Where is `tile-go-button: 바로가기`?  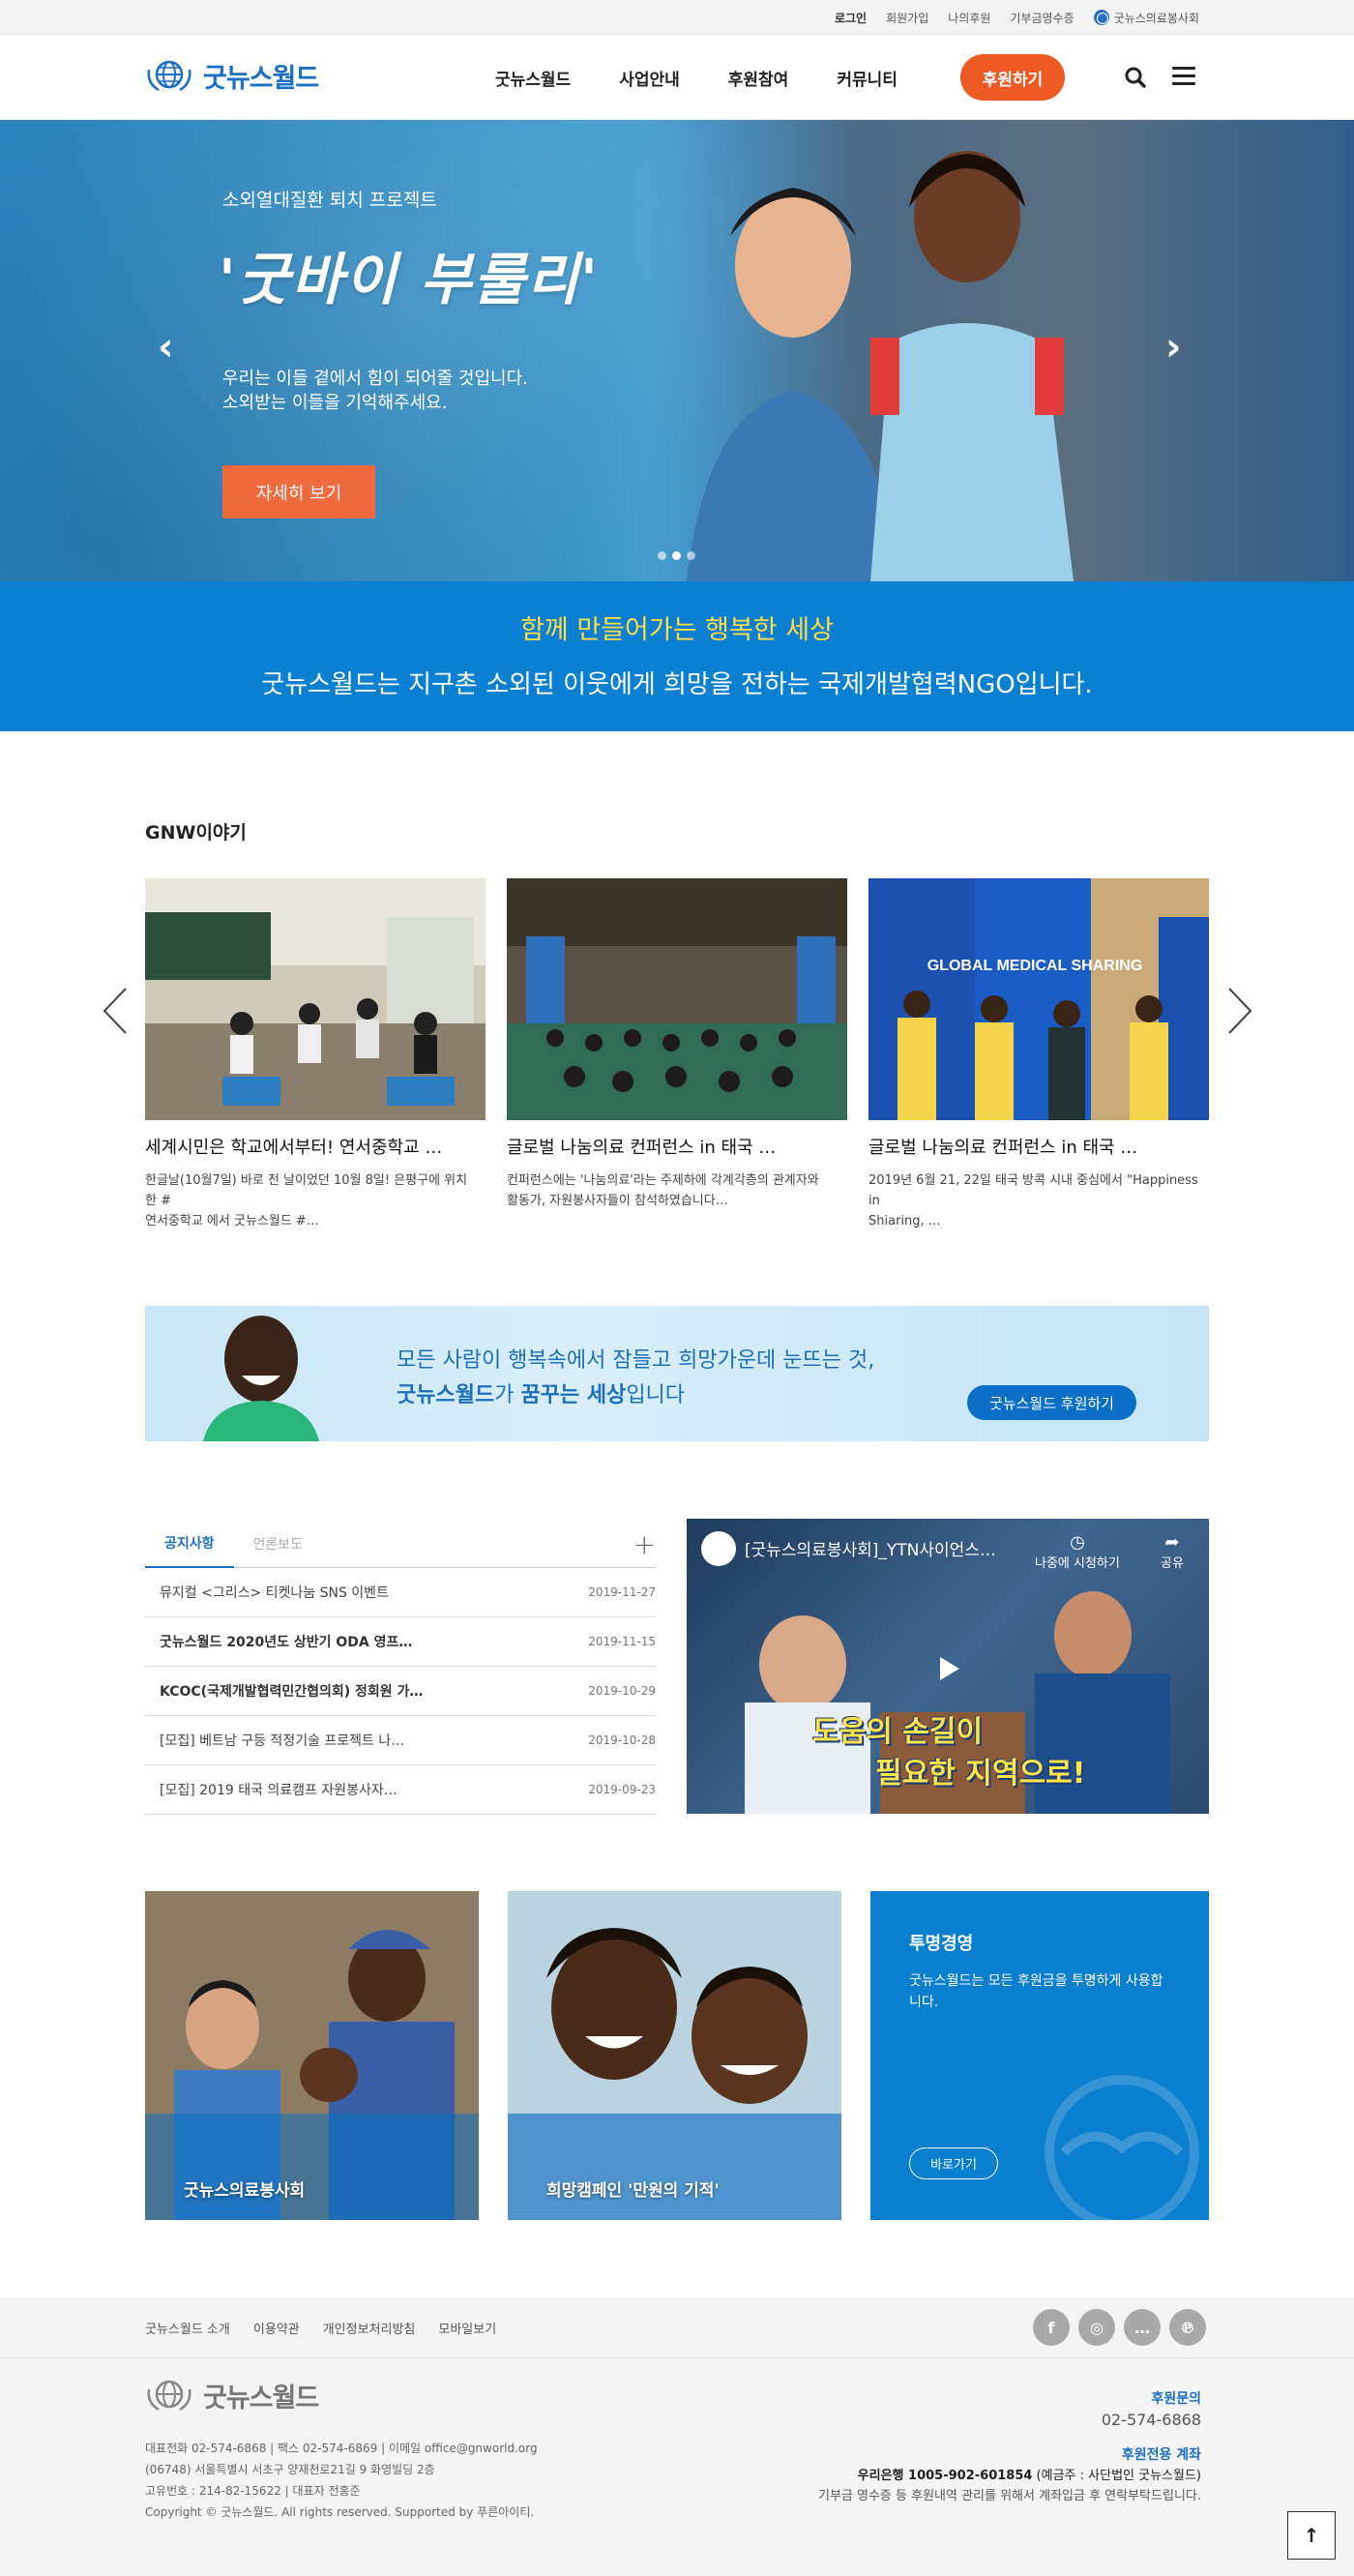 tile-go-button: 바로가기 is located at coordinates (953, 2163).